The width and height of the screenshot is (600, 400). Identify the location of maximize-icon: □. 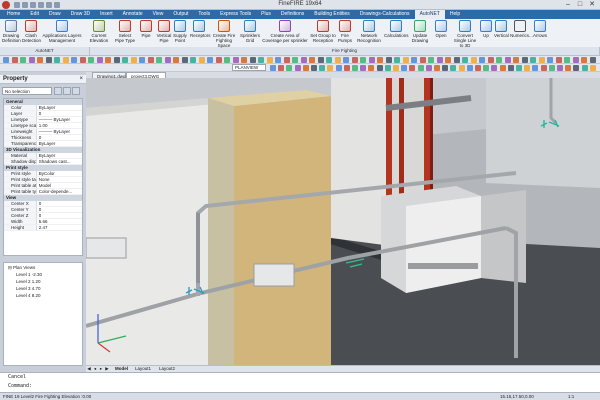
(580, 4).